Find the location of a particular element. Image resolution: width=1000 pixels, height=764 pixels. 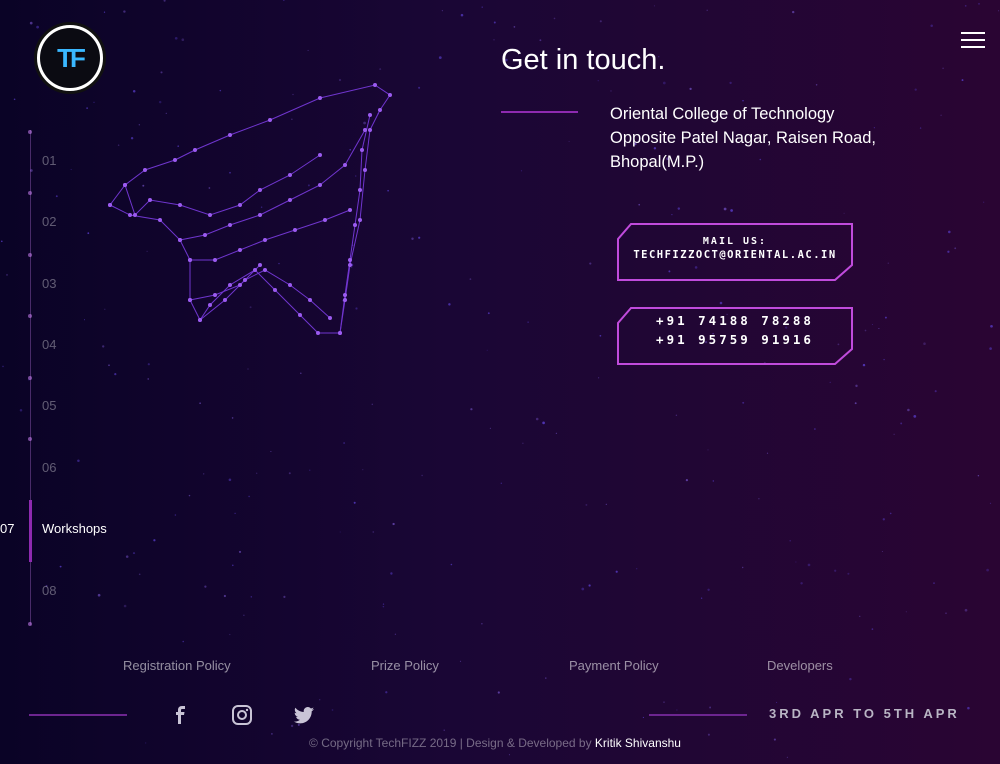

author-link: Kritik Shivanshu is located at coordinates (638, 743).